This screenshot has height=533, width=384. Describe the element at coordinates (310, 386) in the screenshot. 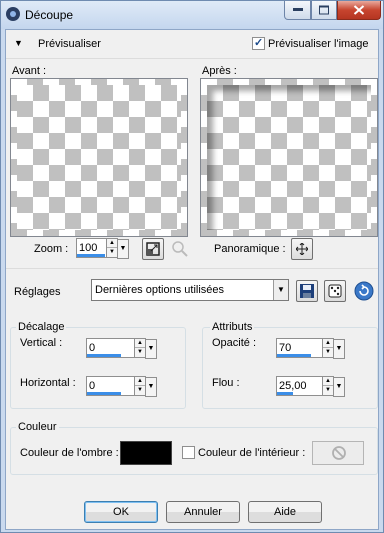

I see `blur-spinner: 25,00 ▲ ▼ ▼` at that location.